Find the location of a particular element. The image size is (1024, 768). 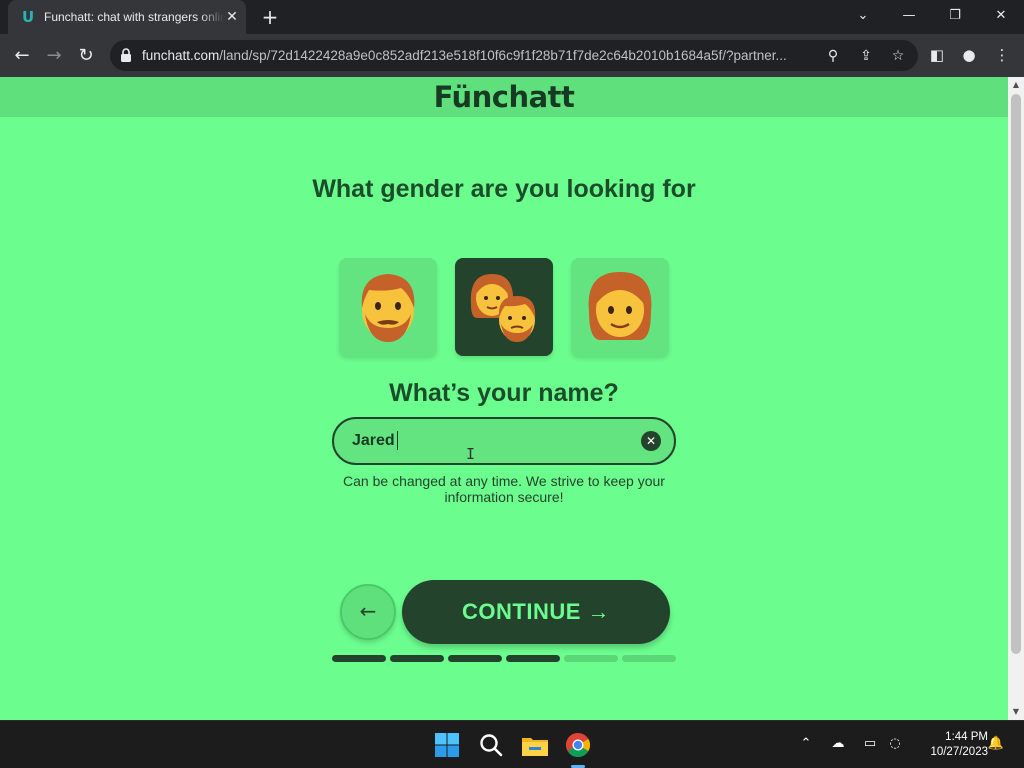

progress-bar is located at coordinates (504, 659).